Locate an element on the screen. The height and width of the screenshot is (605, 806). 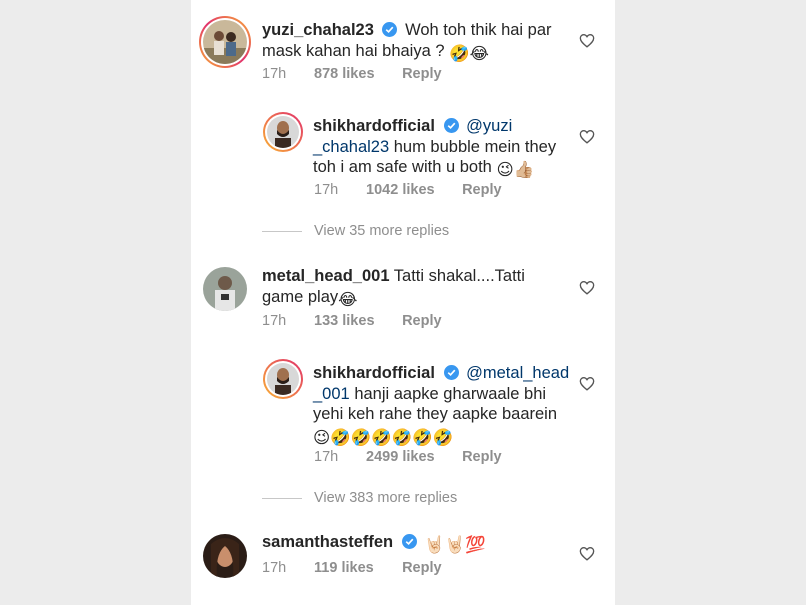
comment-meta: 17h 1042 likes Reply is located at coordinates (408, 190).